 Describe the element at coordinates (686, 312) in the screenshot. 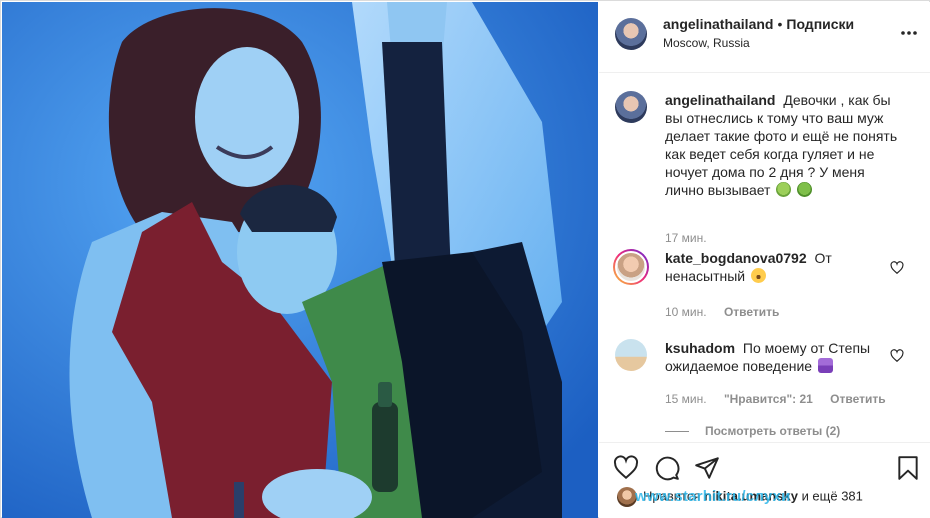

I see `comment-time: 10 мин.` at that location.